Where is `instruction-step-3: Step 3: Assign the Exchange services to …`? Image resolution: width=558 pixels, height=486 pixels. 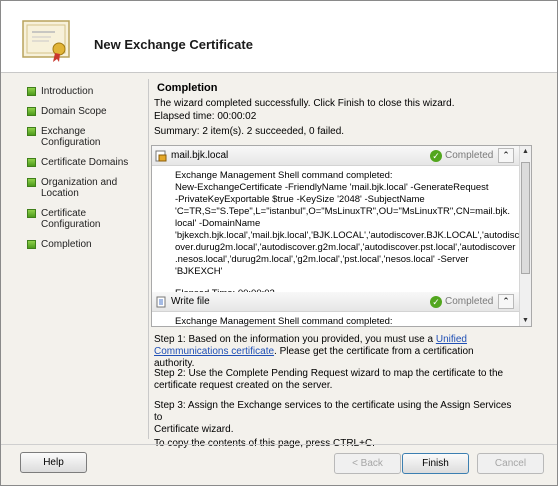
instruction-step-3: Step 3: Assign the Exchange services to … is located at coordinates (333, 418).